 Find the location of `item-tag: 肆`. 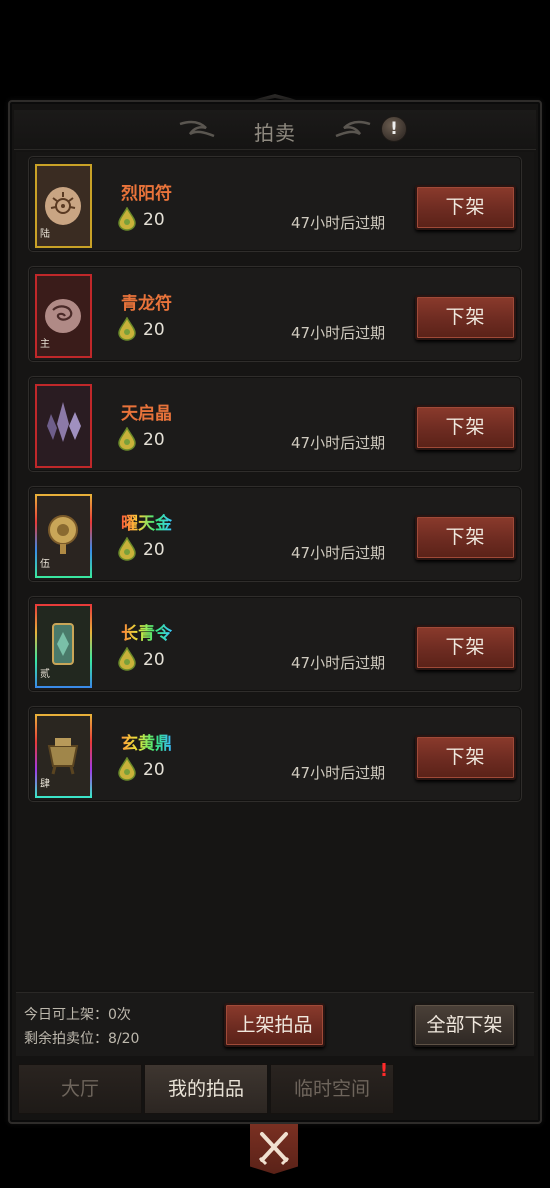

item-tag: 肆 is located at coordinates (45, 784).